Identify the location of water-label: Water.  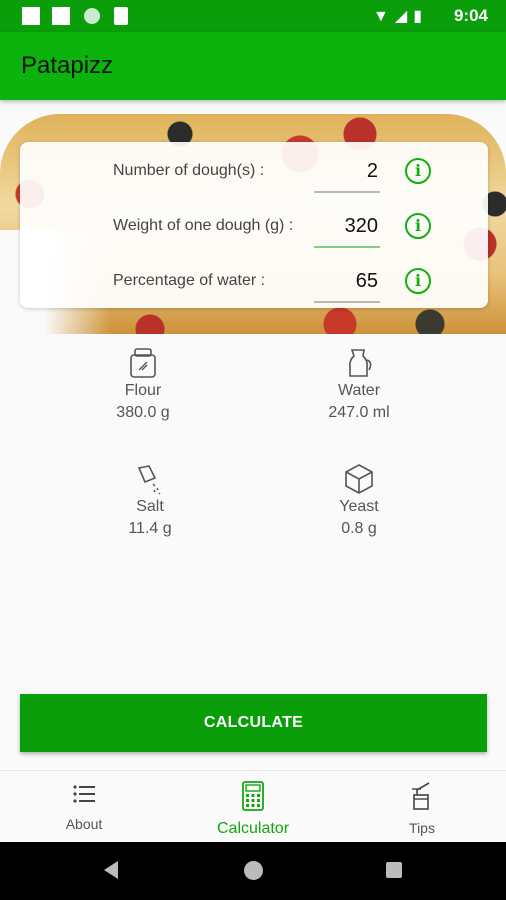
(359, 390).